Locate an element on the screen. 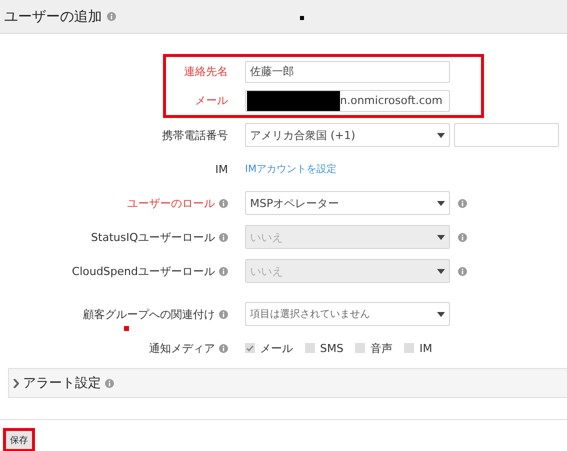  dropdown: MSPオペレーター is located at coordinates (347, 203).